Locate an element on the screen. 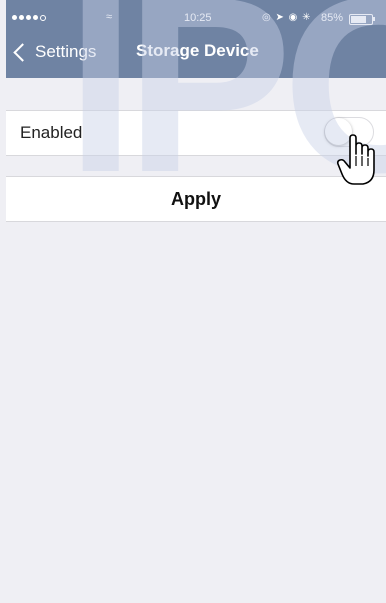 Image resolution: width=386 pixels, height=603 pixels. battery-tip is located at coordinates (374, 19).